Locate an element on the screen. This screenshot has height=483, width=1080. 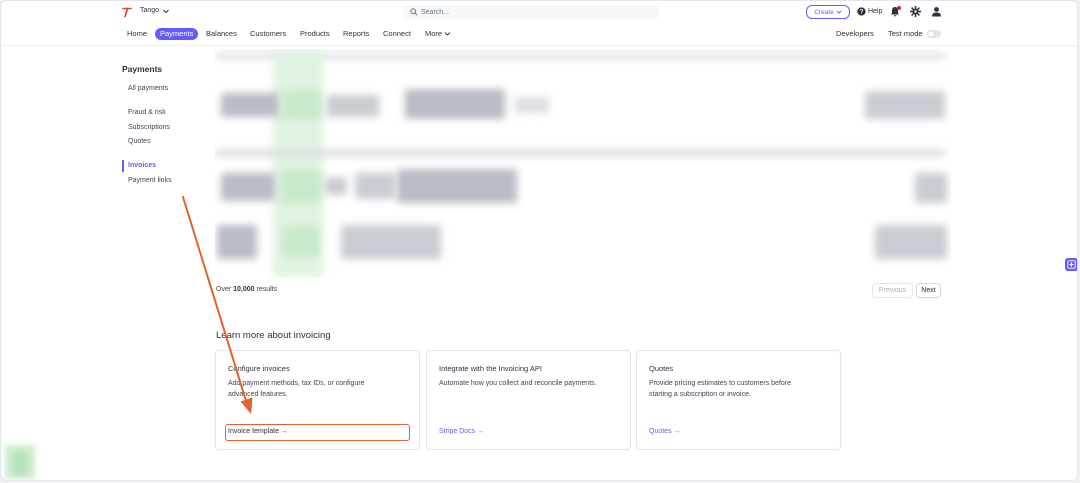
sidebar-item-invoices: Invoices is located at coordinates (142, 165).